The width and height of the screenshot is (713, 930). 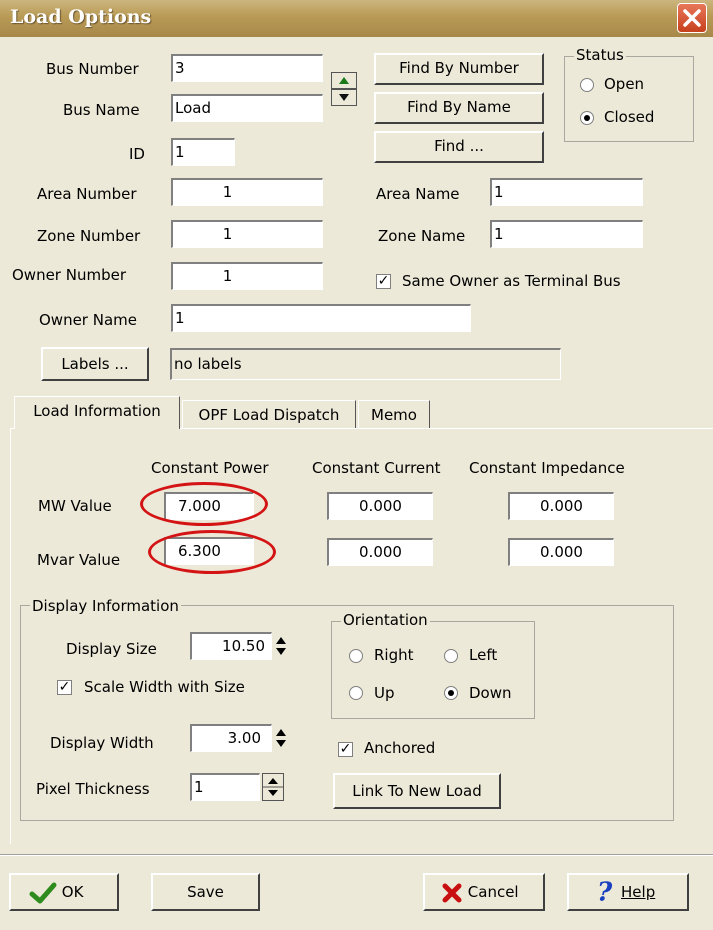 I want to click on tab-opf-load-dispatch: OPF Load Dispatch, so click(x=269, y=414).